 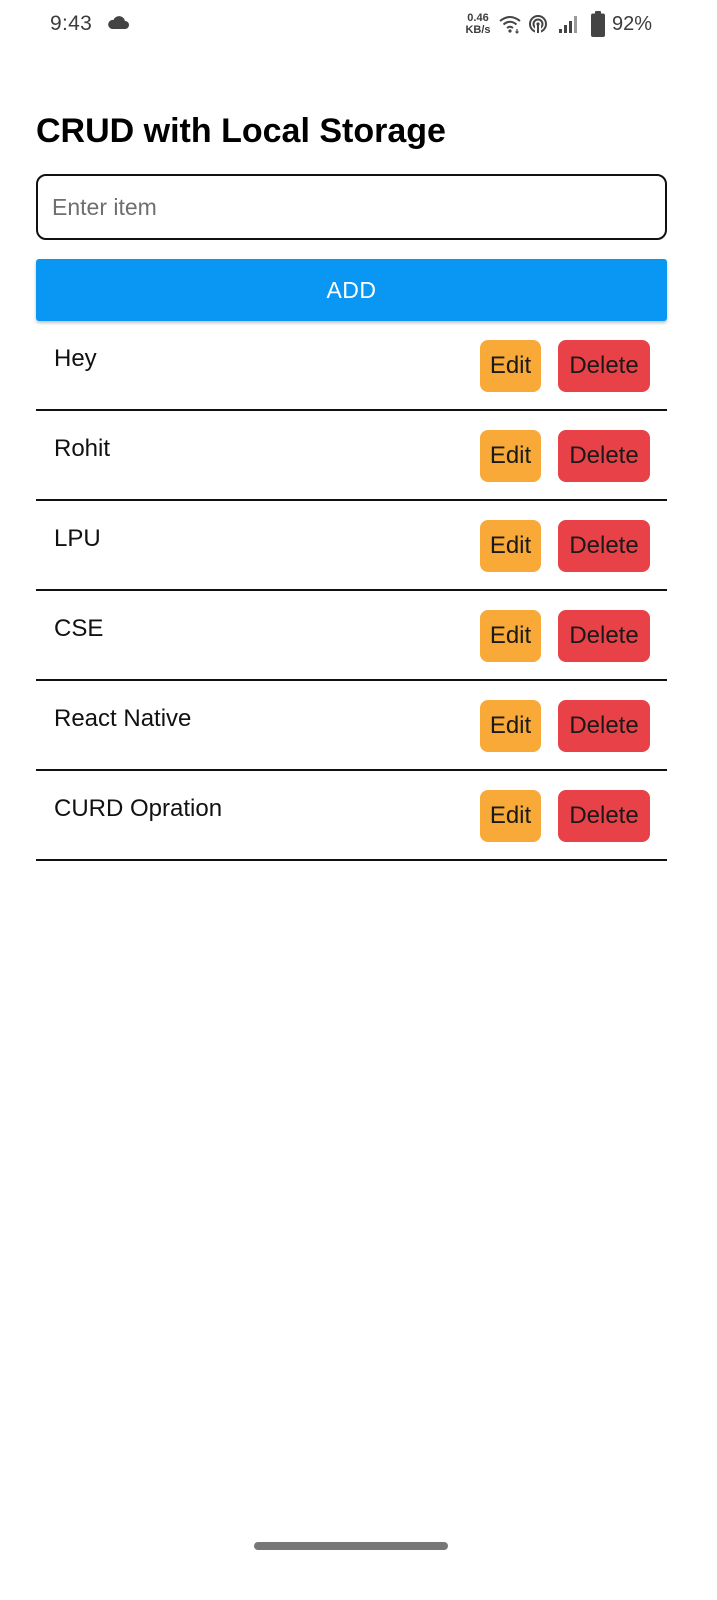 What do you see at coordinates (538, 24) in the screenshot?
I see `hotspot-icon` at bounding box center [538, 24].